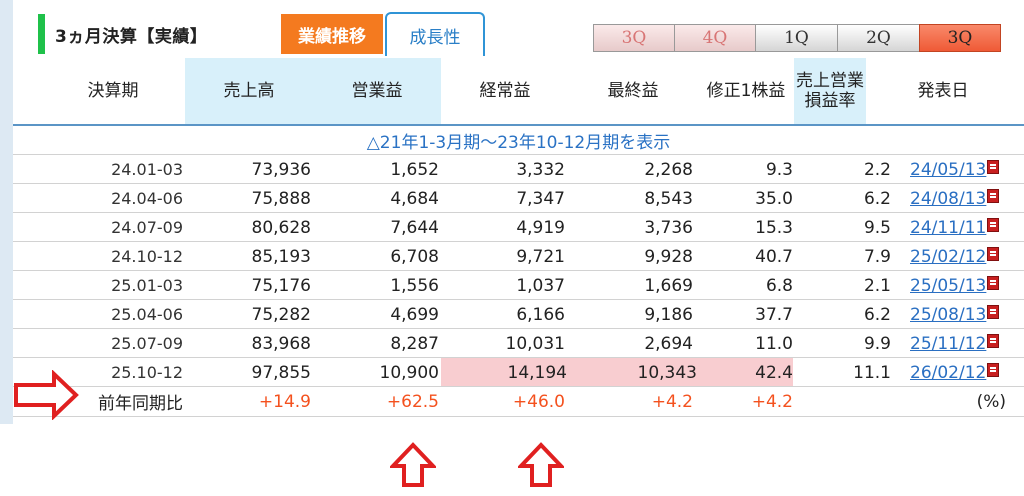 The height and width of the screenshot is (496, 1024). Describe the element at coordinates (715, 38) in the screenshot. I see `quarter-tab-4q: 4Q` at that location.